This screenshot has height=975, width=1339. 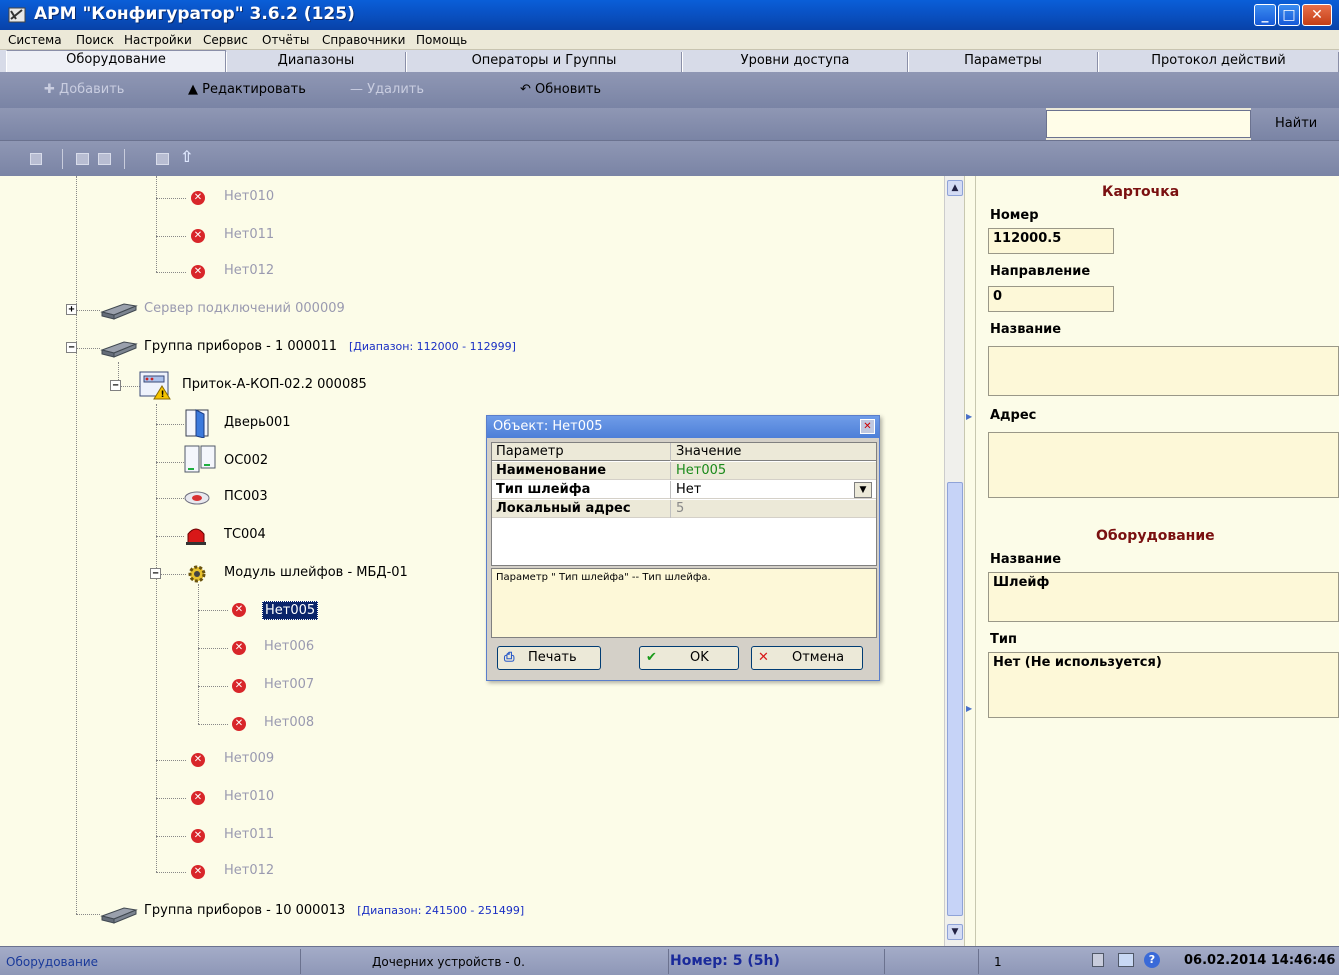 What do you see at coordinates (1289, 15) in the screenshot?
I see `maximize-button: □` at bounding box center [1289, 15].